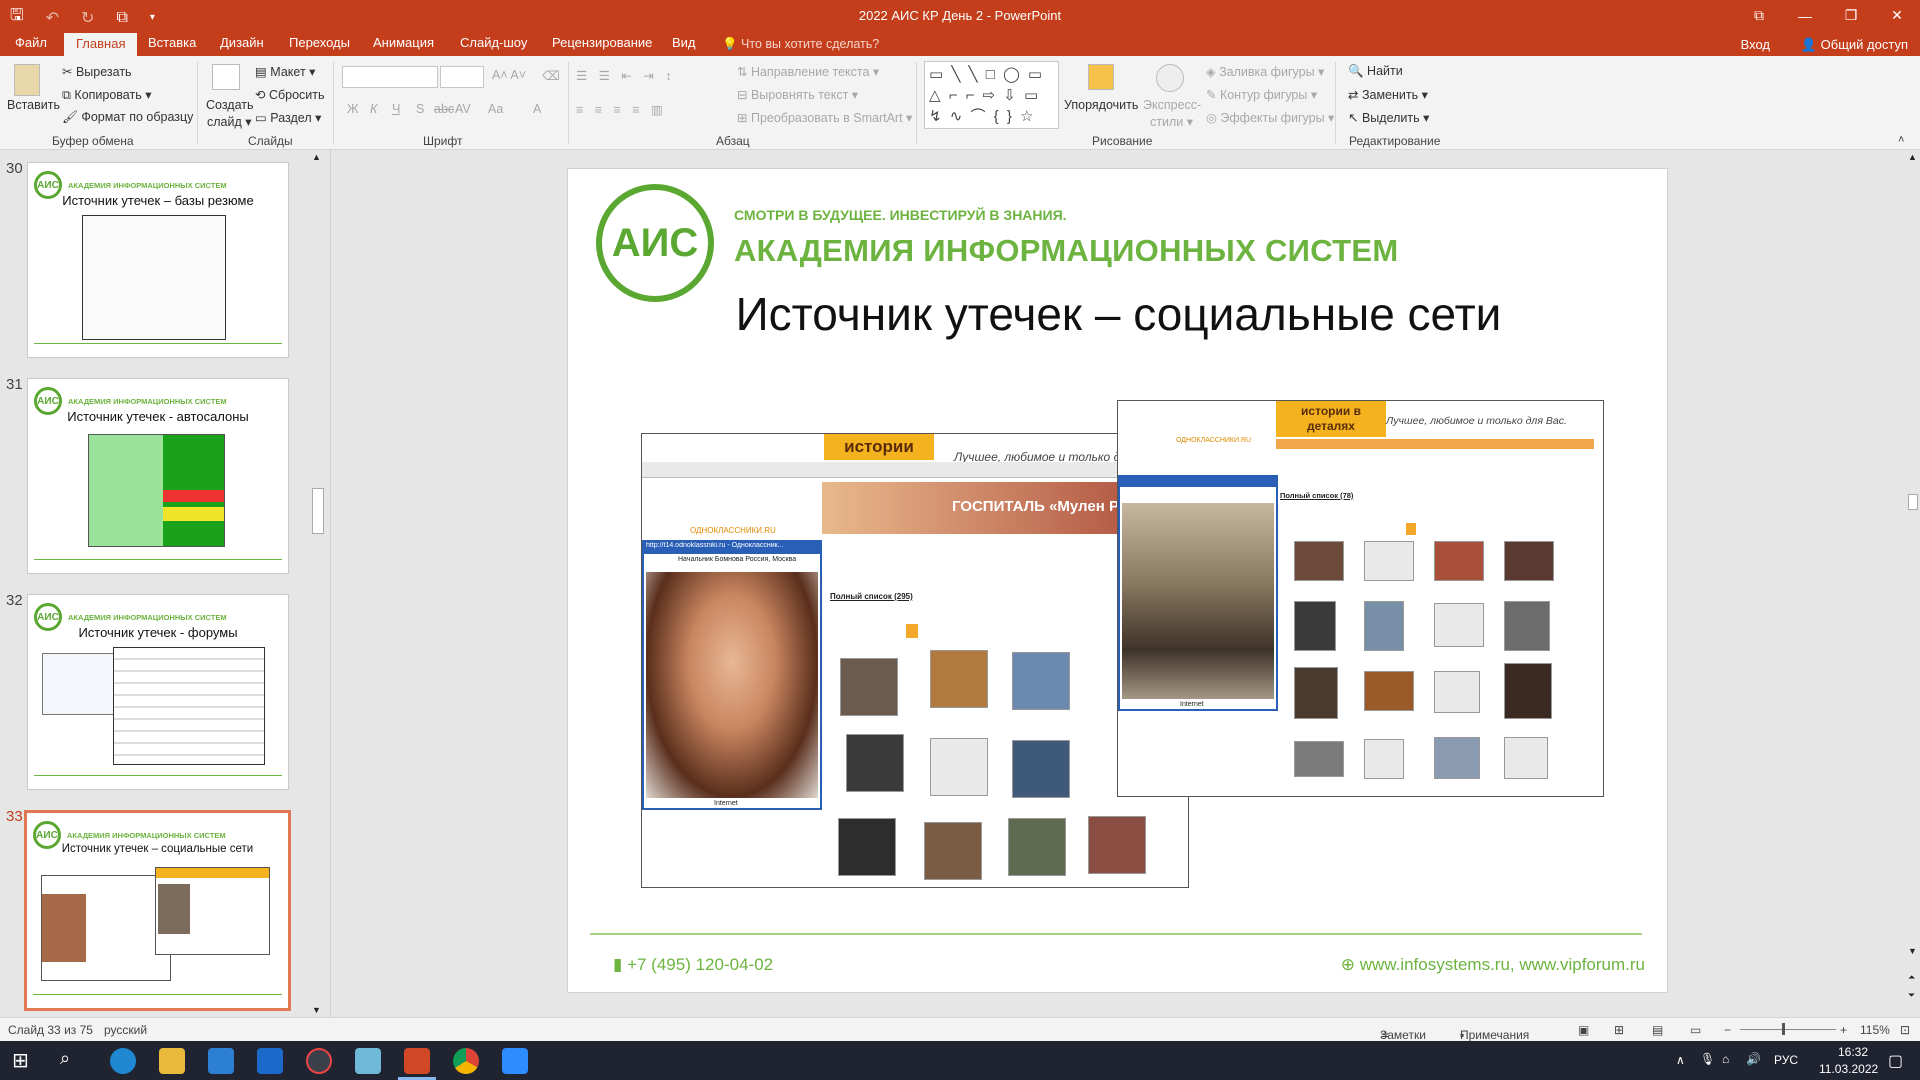 The width and height of the screenshot is (1920, 1080). I want to click on app-icon, so click(319, 1061).